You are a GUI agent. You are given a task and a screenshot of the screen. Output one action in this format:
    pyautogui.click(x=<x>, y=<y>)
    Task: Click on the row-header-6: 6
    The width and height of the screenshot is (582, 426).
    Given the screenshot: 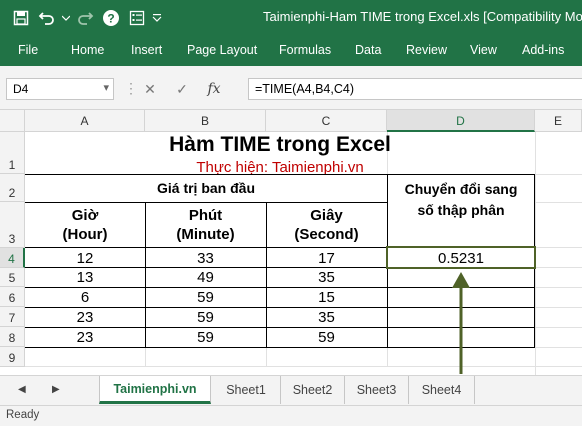 What is the action you would take?
    pyautogui.click(x=12, y=297)
    